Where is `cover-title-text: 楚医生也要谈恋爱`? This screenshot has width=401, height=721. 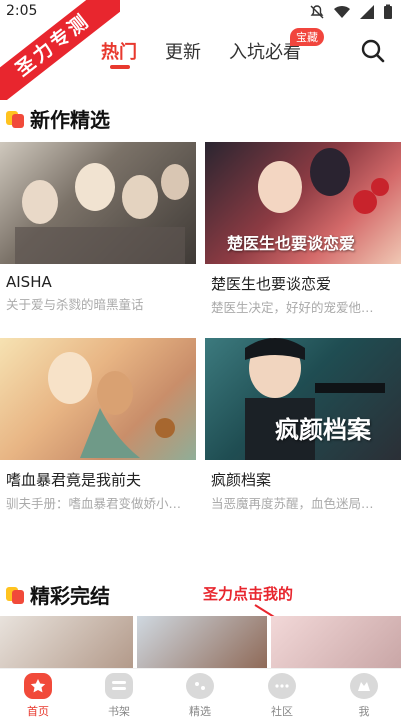
cover-title-text: 楚医生也要谈恋爱 is located at coordinates (291, 243).